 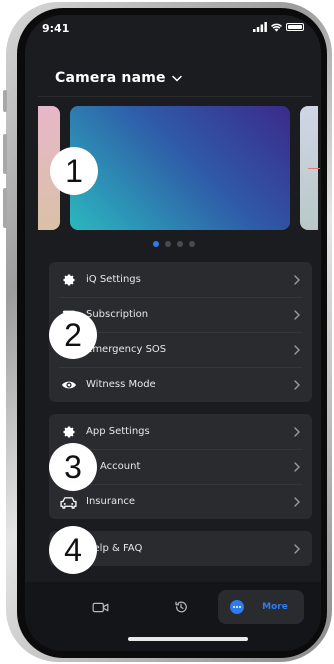 What do you see at coordinates (275, 607) in the screenshot?
I see `tab-more-label: More` at bounding box center [275, 607].